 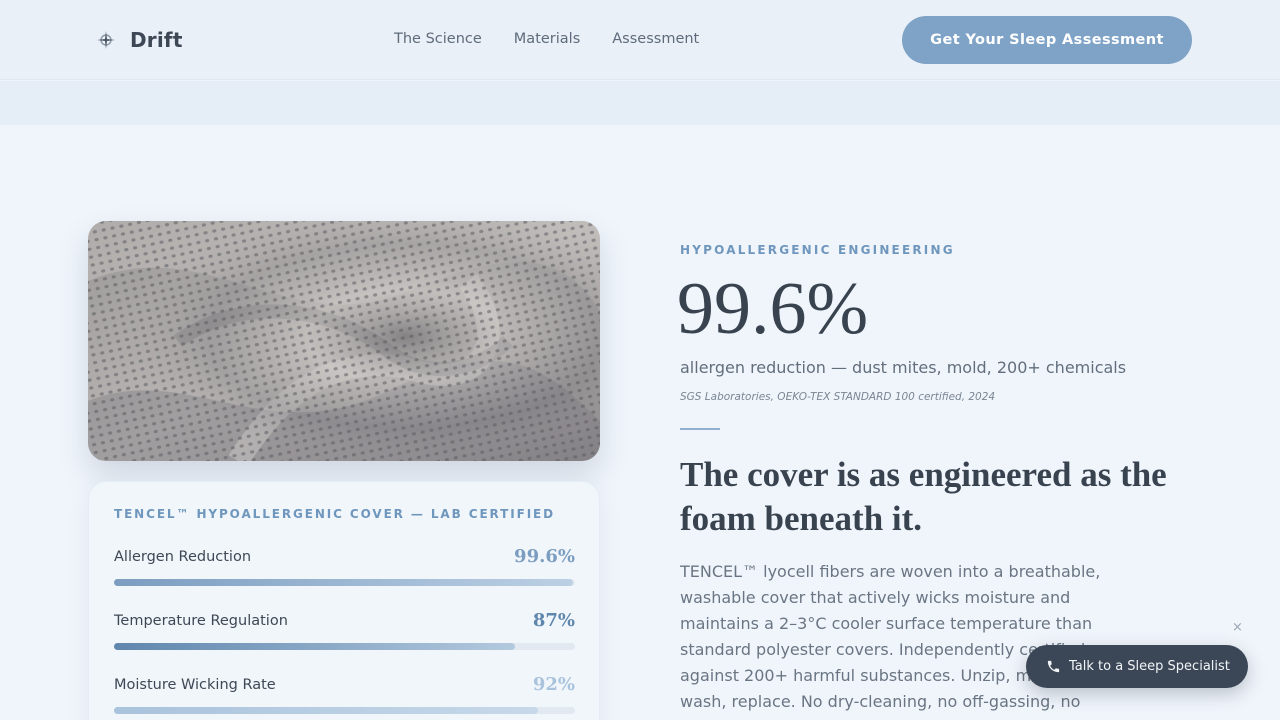 I want to click on phone-icon, so click(x=1053, y=666).